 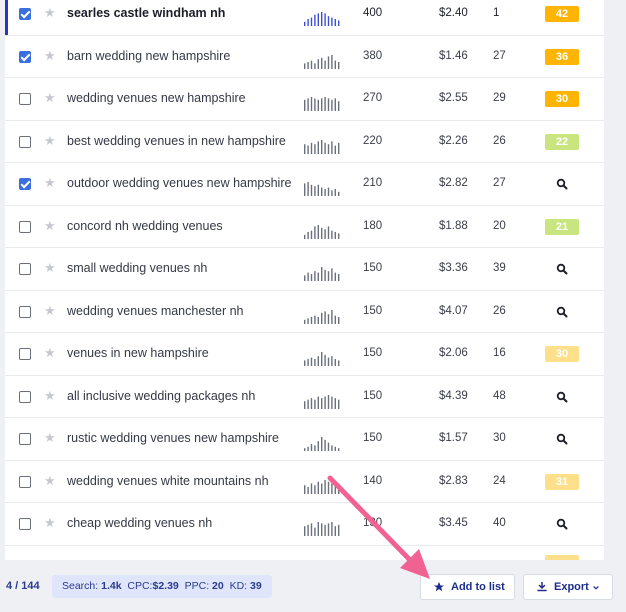 What do you see at coordinates (453, 268) in the screenshot?
I see `cpc-value: $3.36` at bounding box center [453, 268].